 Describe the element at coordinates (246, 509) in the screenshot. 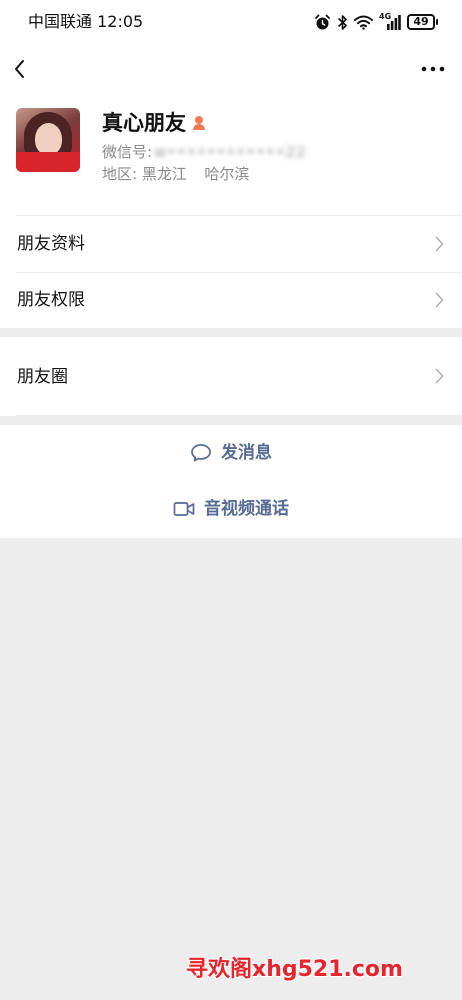

I see `video-call-label: 音视频通话` at that location.